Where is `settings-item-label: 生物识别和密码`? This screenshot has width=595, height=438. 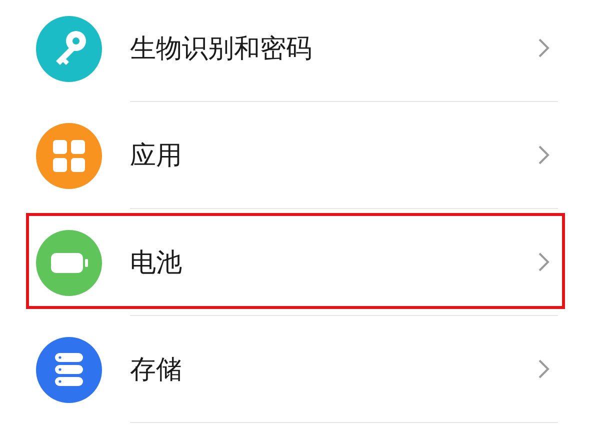
settings-item-label: 生物识别和密码 is located at coordinates (221, 48).